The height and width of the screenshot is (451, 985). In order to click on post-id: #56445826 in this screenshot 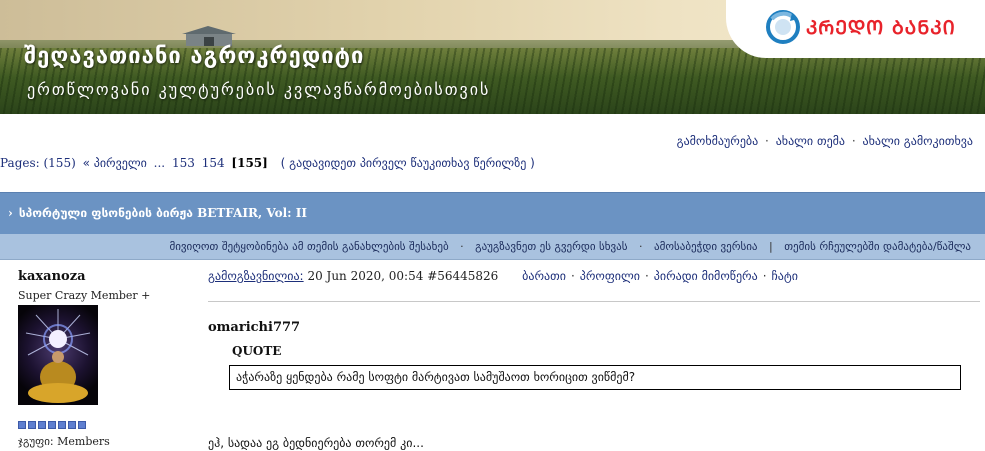, I will do `click(462, 276)`.